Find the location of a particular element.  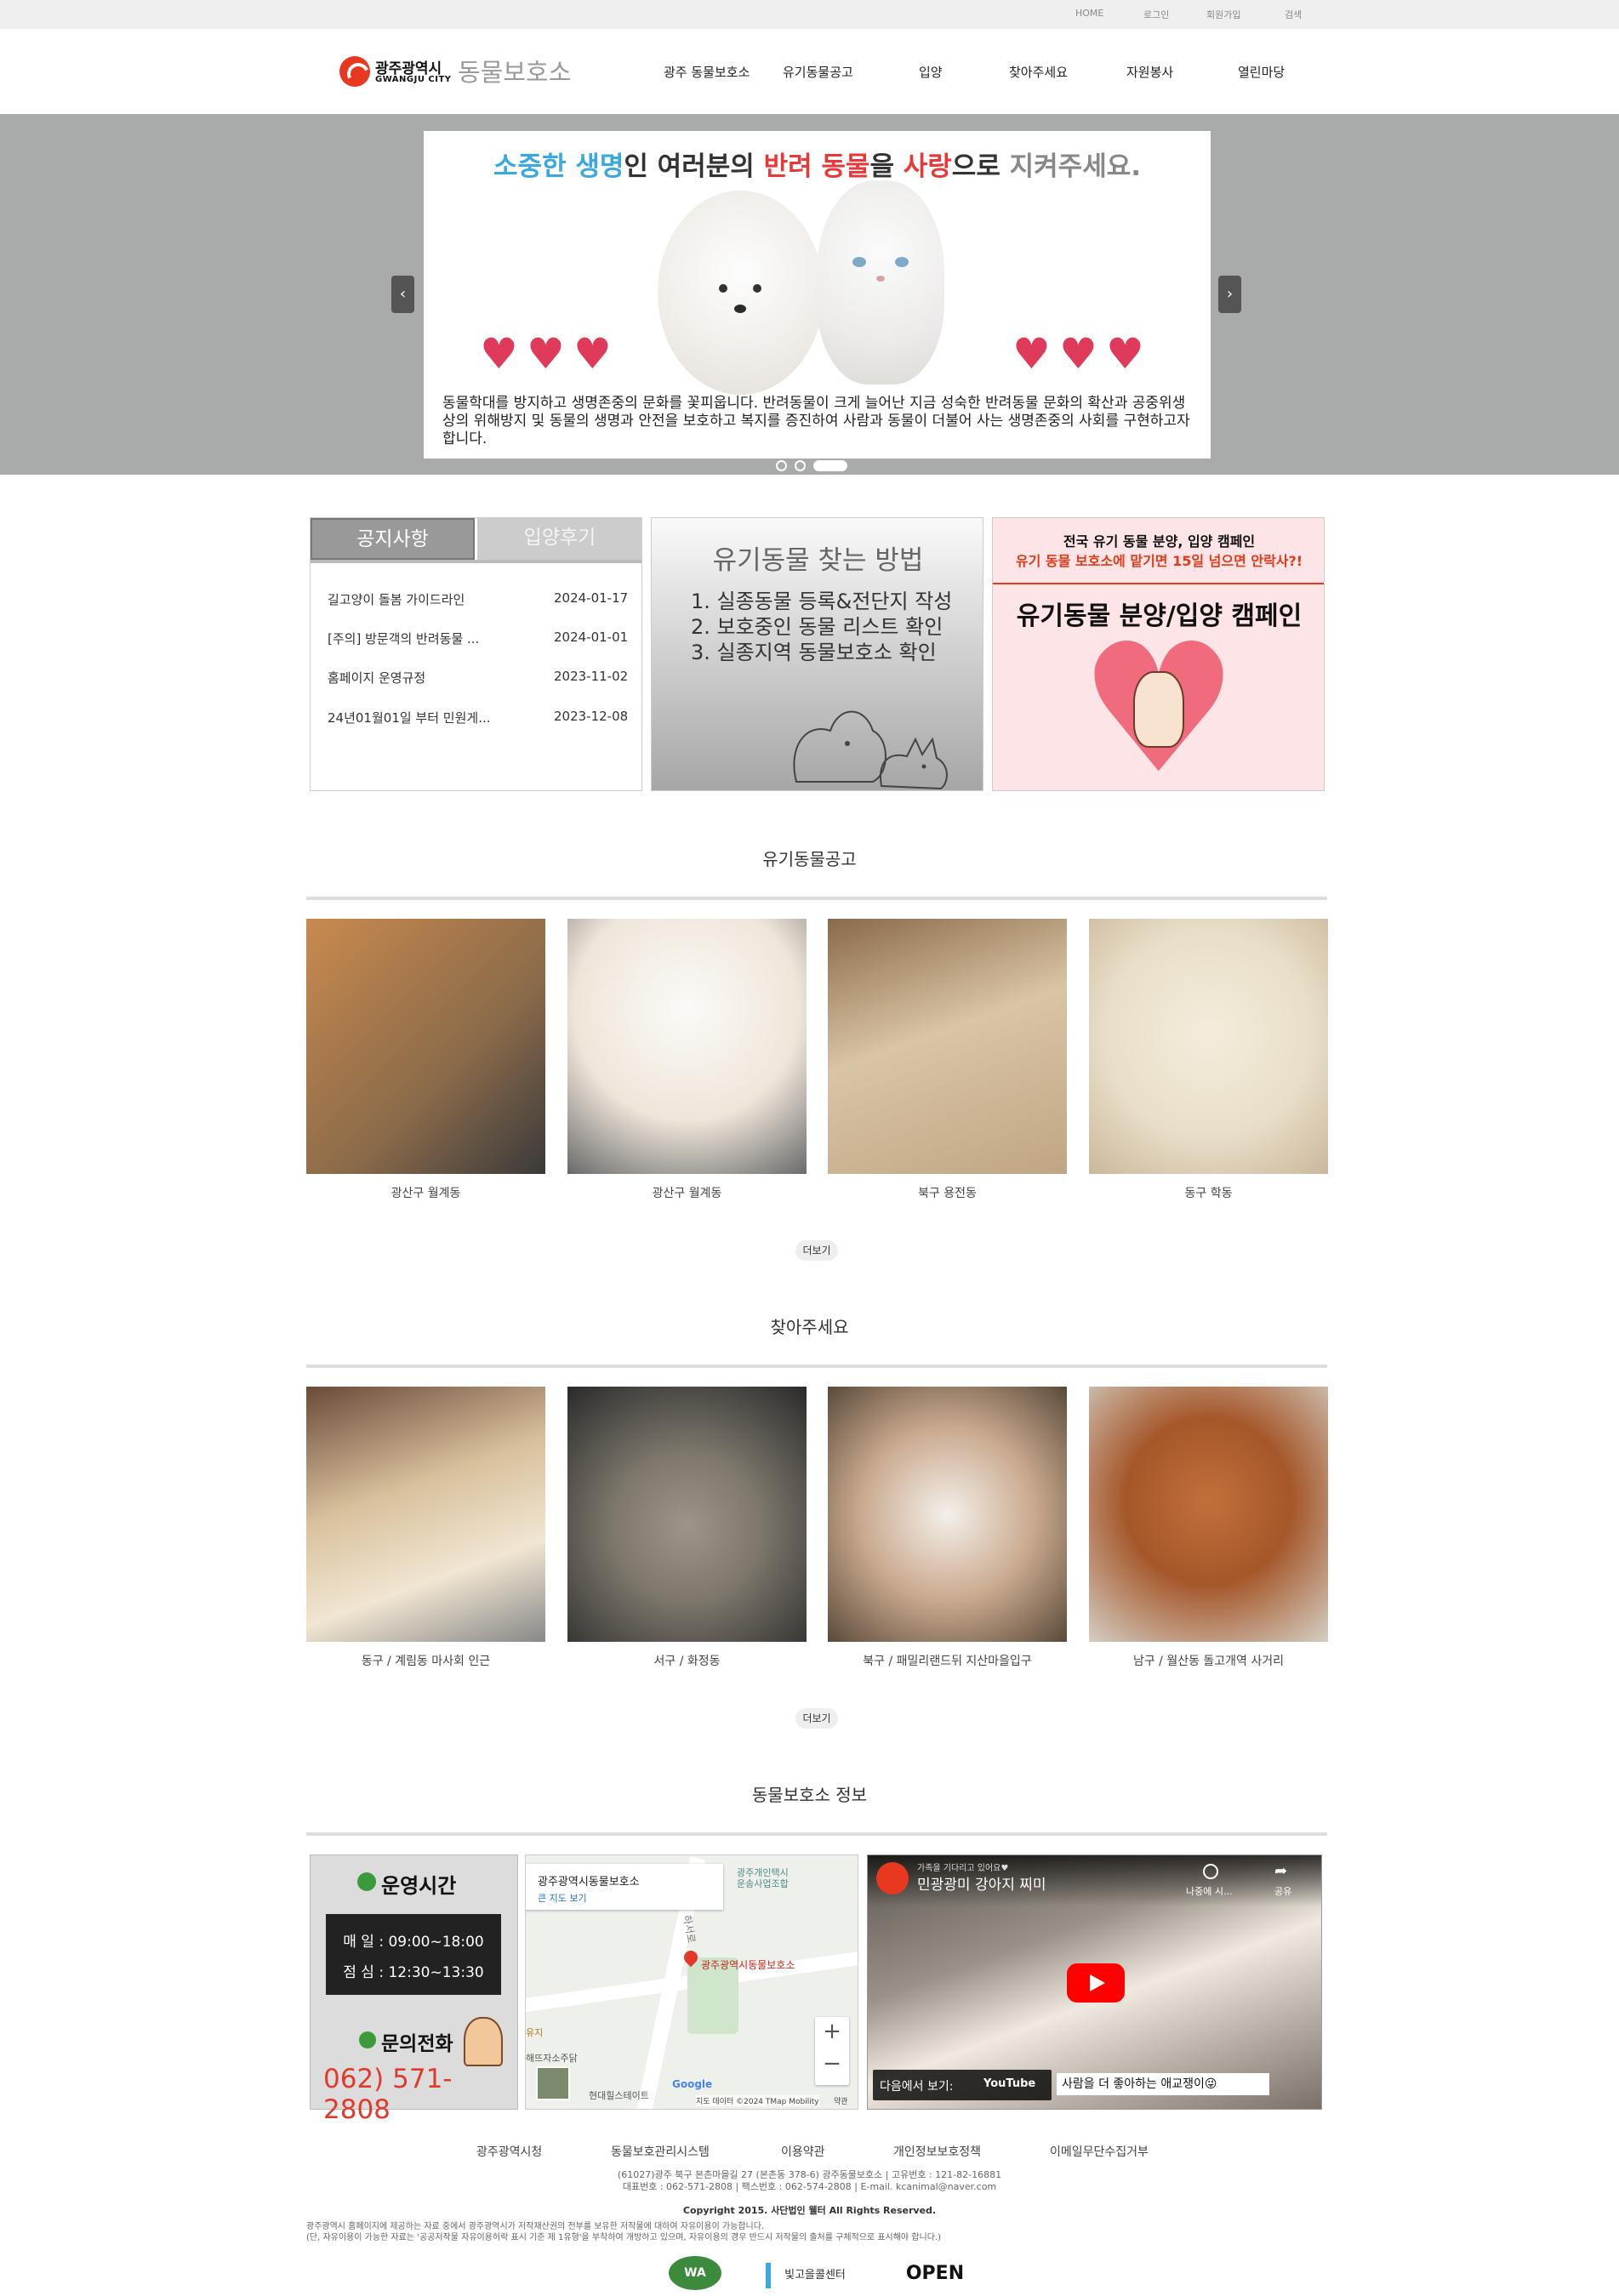

callcenter-badge: 빛고을콜센터 is located at coordinates (812, 2275).